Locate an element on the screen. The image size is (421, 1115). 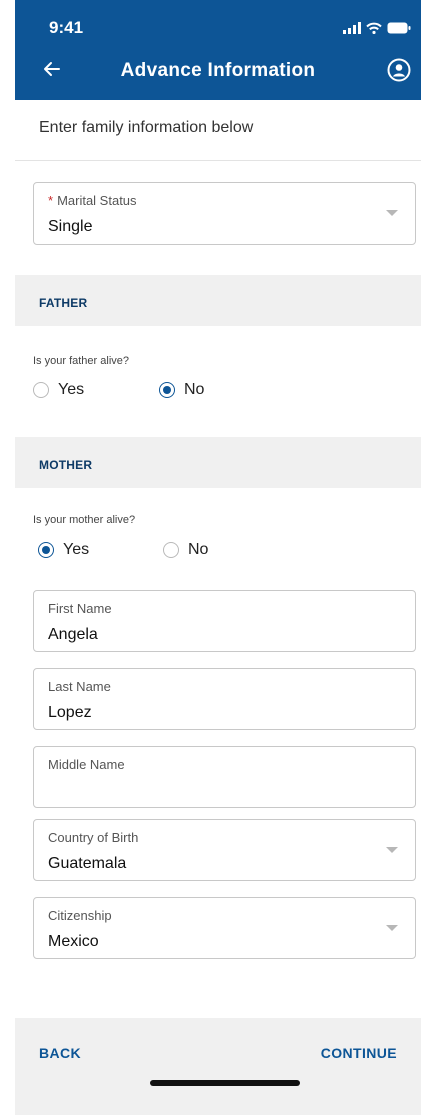
mother-alive-question: Is your mother alive? is located at coordinates (84, 520).